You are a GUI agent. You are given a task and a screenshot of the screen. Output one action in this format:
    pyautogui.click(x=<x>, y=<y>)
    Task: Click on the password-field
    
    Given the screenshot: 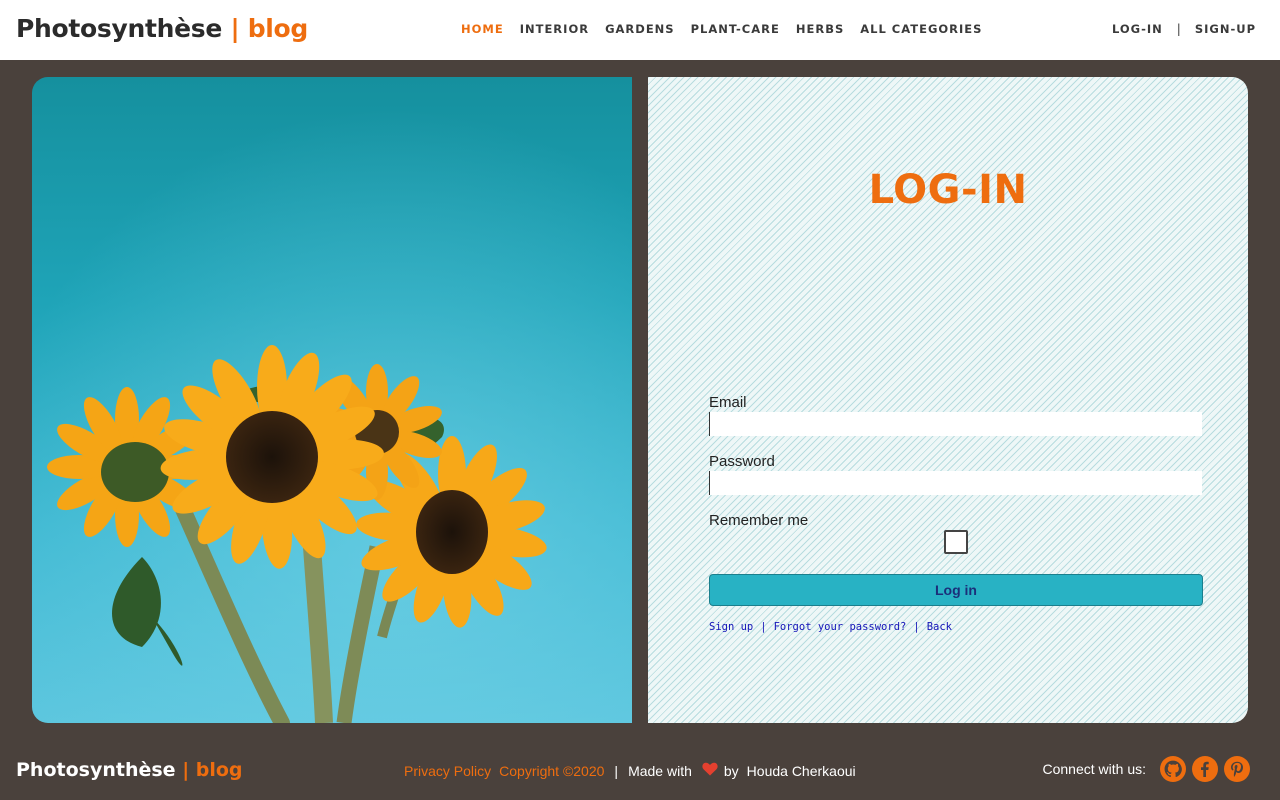 What is the action you would take?
    pyautogui.click(x=955, y=483)
    